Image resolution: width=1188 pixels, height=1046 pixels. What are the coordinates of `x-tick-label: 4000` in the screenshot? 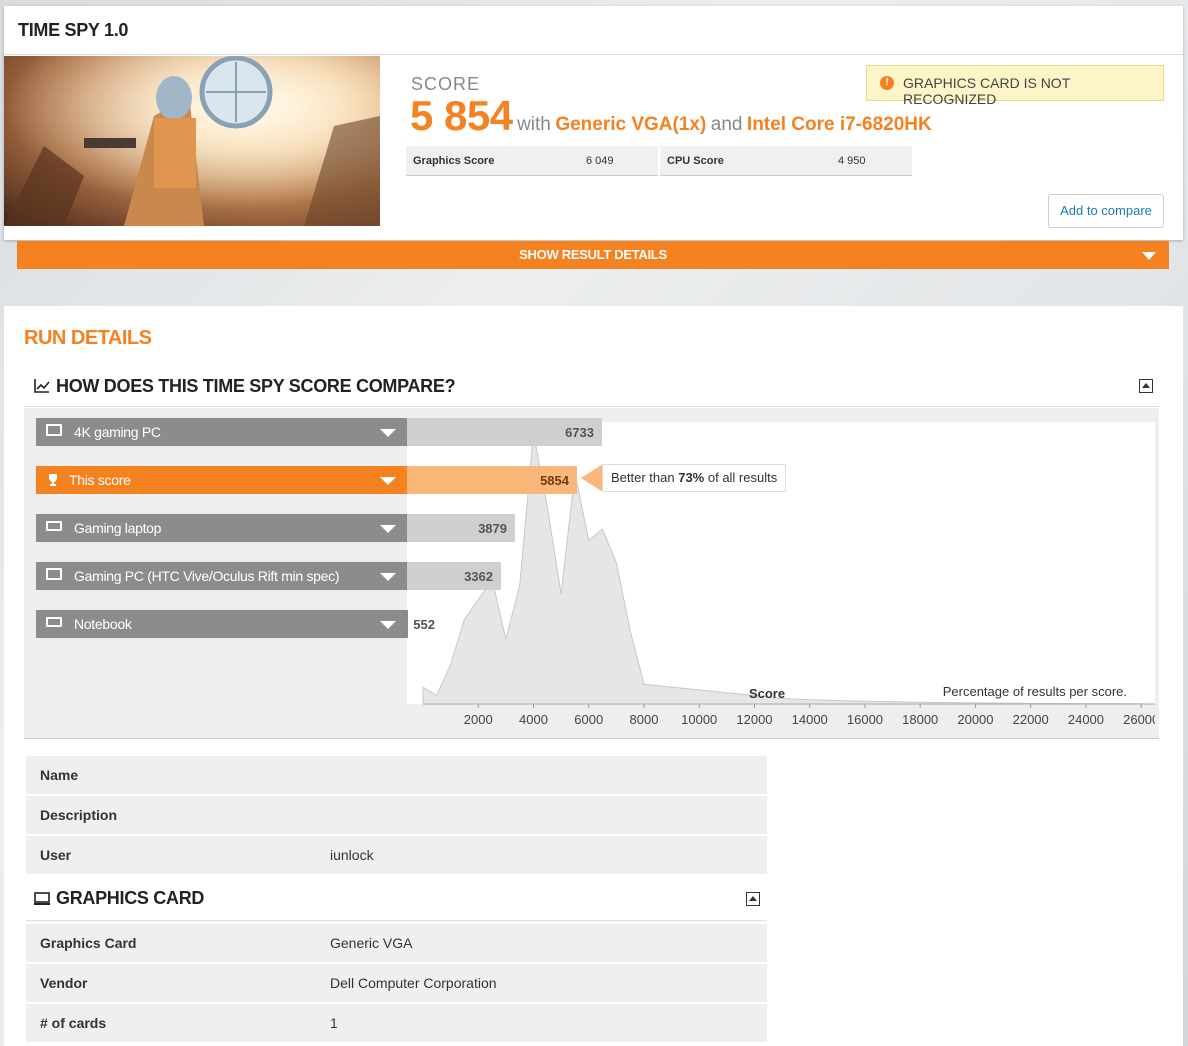 It's located at (533, 719).